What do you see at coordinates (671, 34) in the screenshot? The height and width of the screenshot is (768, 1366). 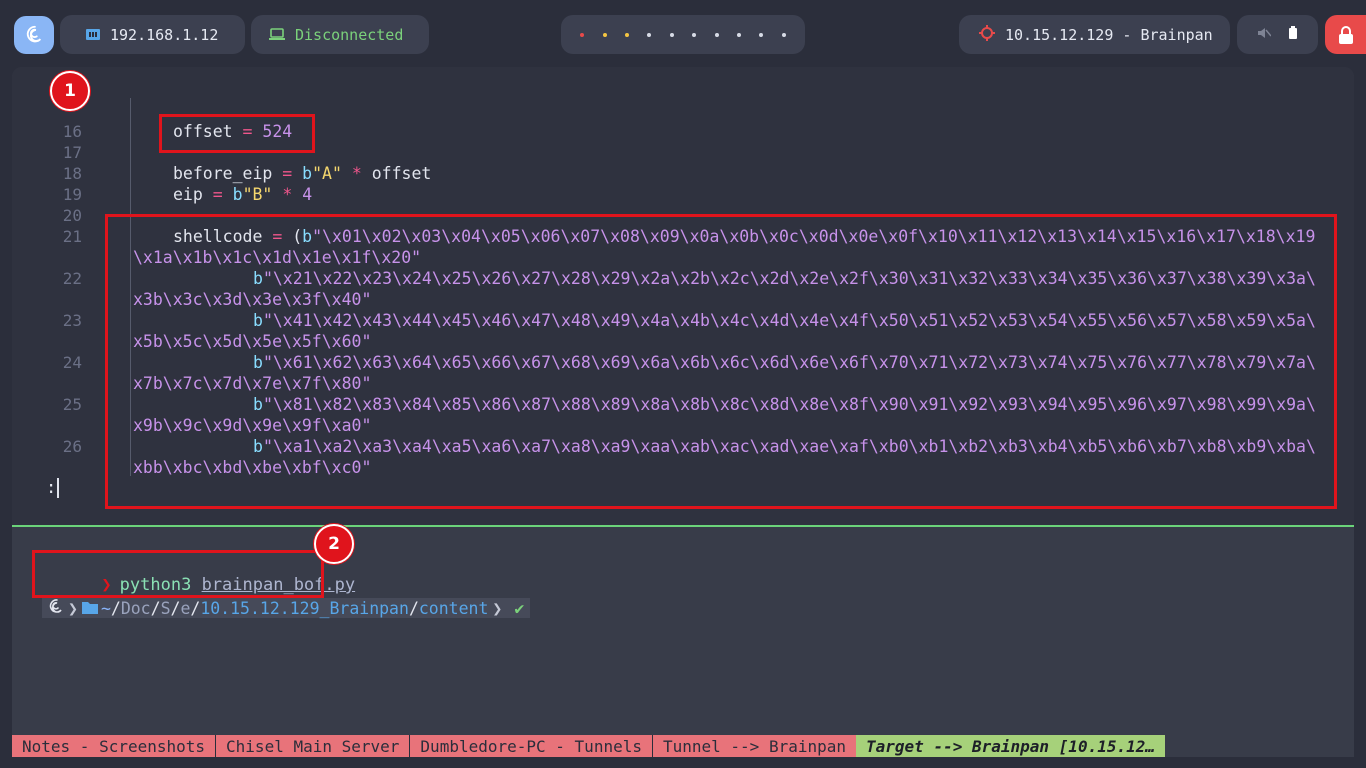 I see `workspace-5-indicator` at bounding box center [671, 34].